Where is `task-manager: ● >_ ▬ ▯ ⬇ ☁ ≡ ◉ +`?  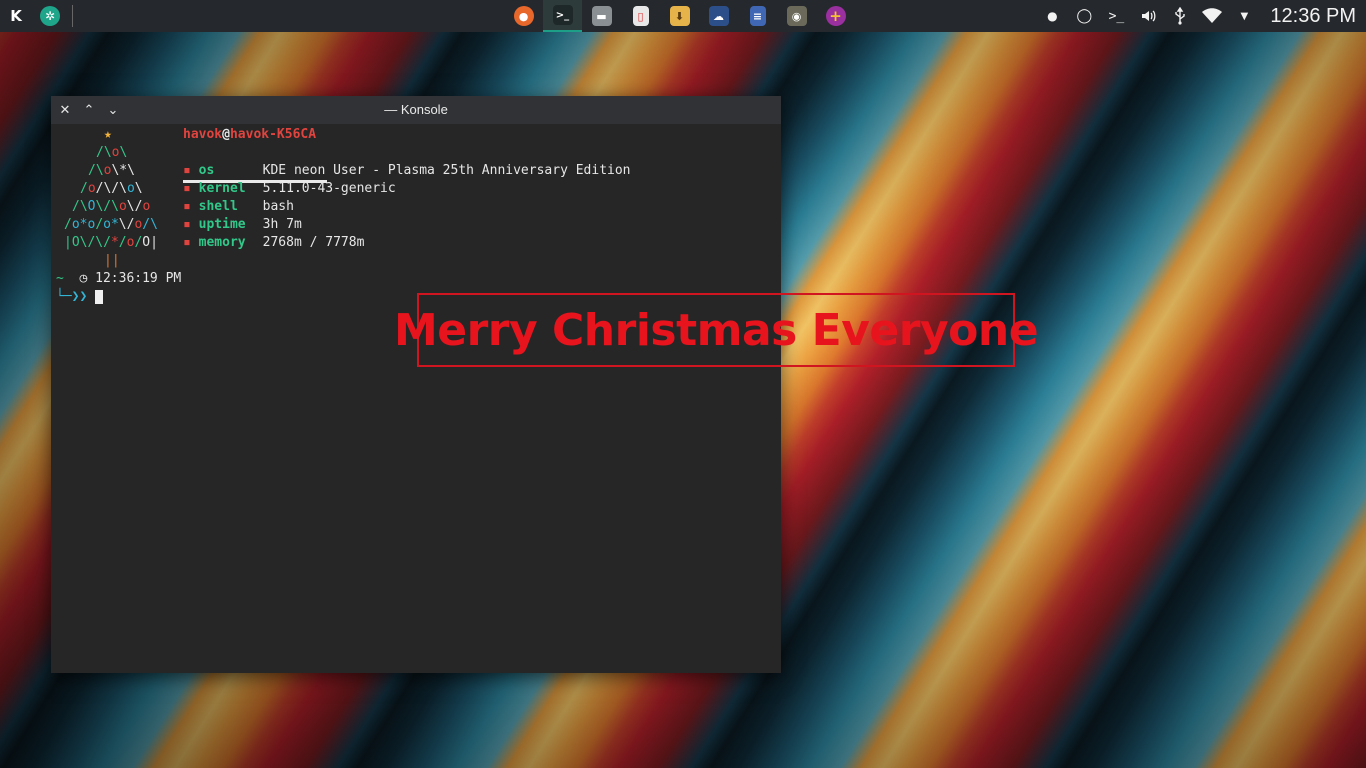
task-manager: ● >_ ▬ ▯ ⬇ ☁ ≡ ◉ + is located at coordinates (679, 16).